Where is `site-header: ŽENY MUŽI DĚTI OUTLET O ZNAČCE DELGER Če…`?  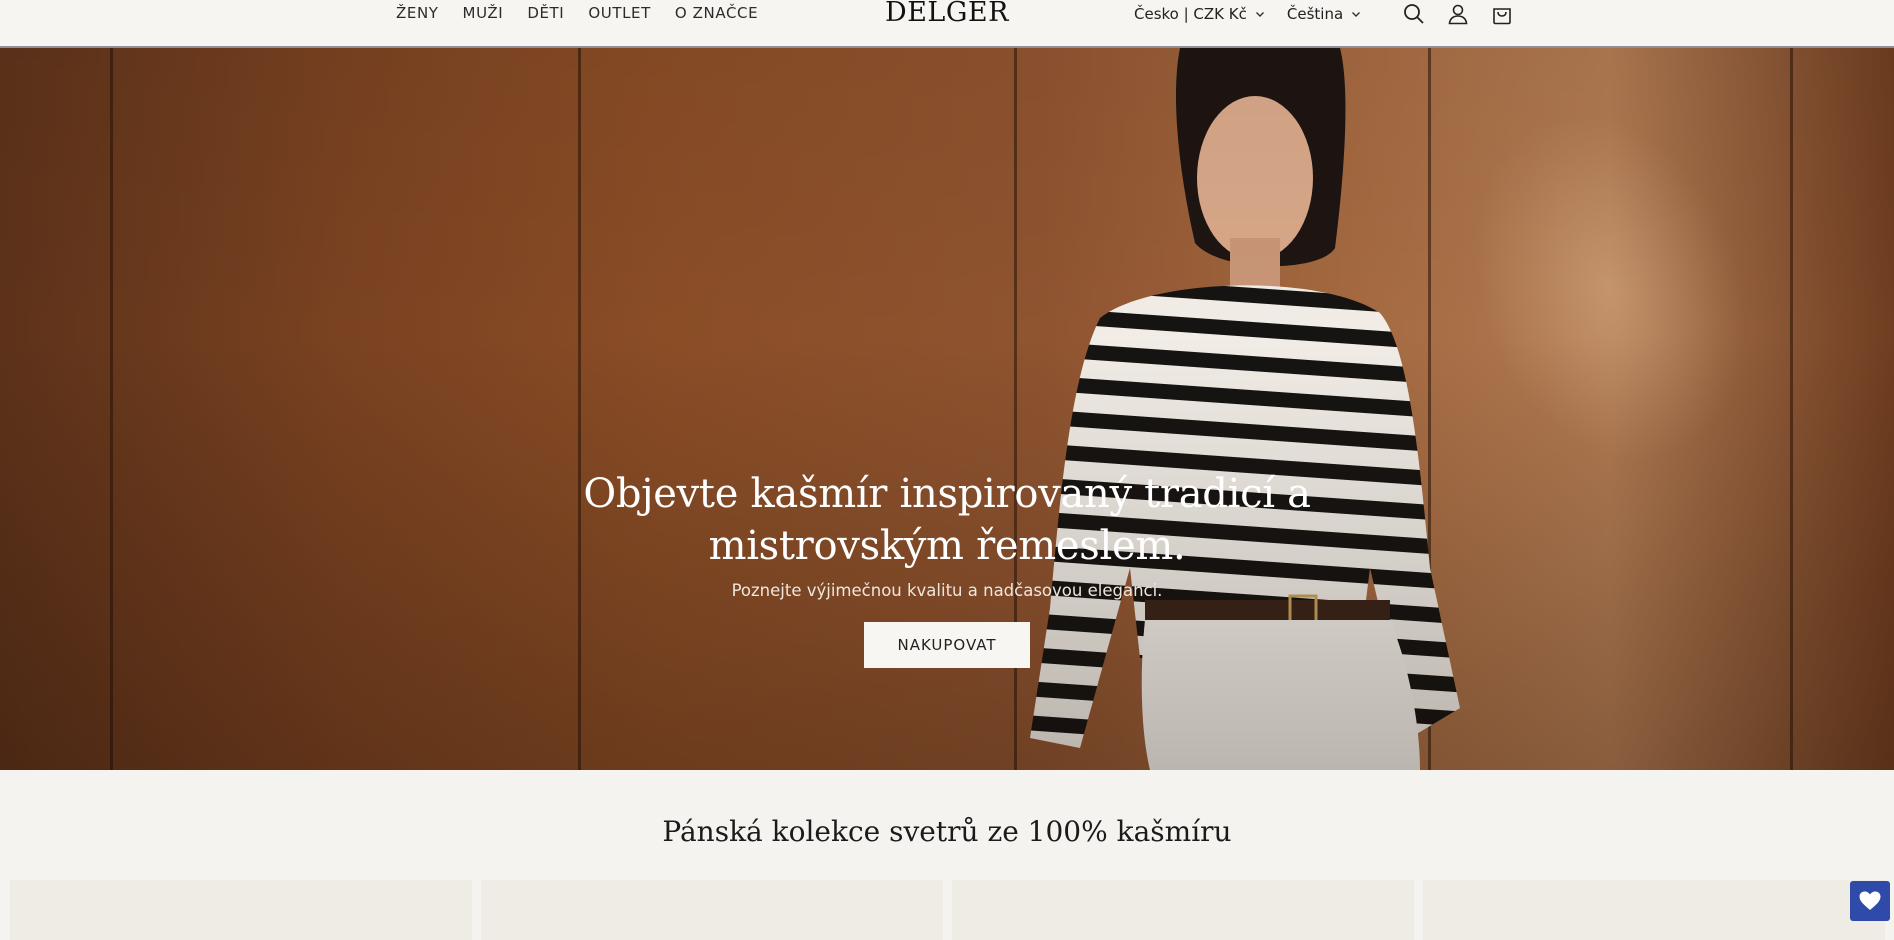
site-header: ŽENY MUŽI DĚTI OUTLET O ZNAČCE DELGER Če… is located at coordinates (947, 24).